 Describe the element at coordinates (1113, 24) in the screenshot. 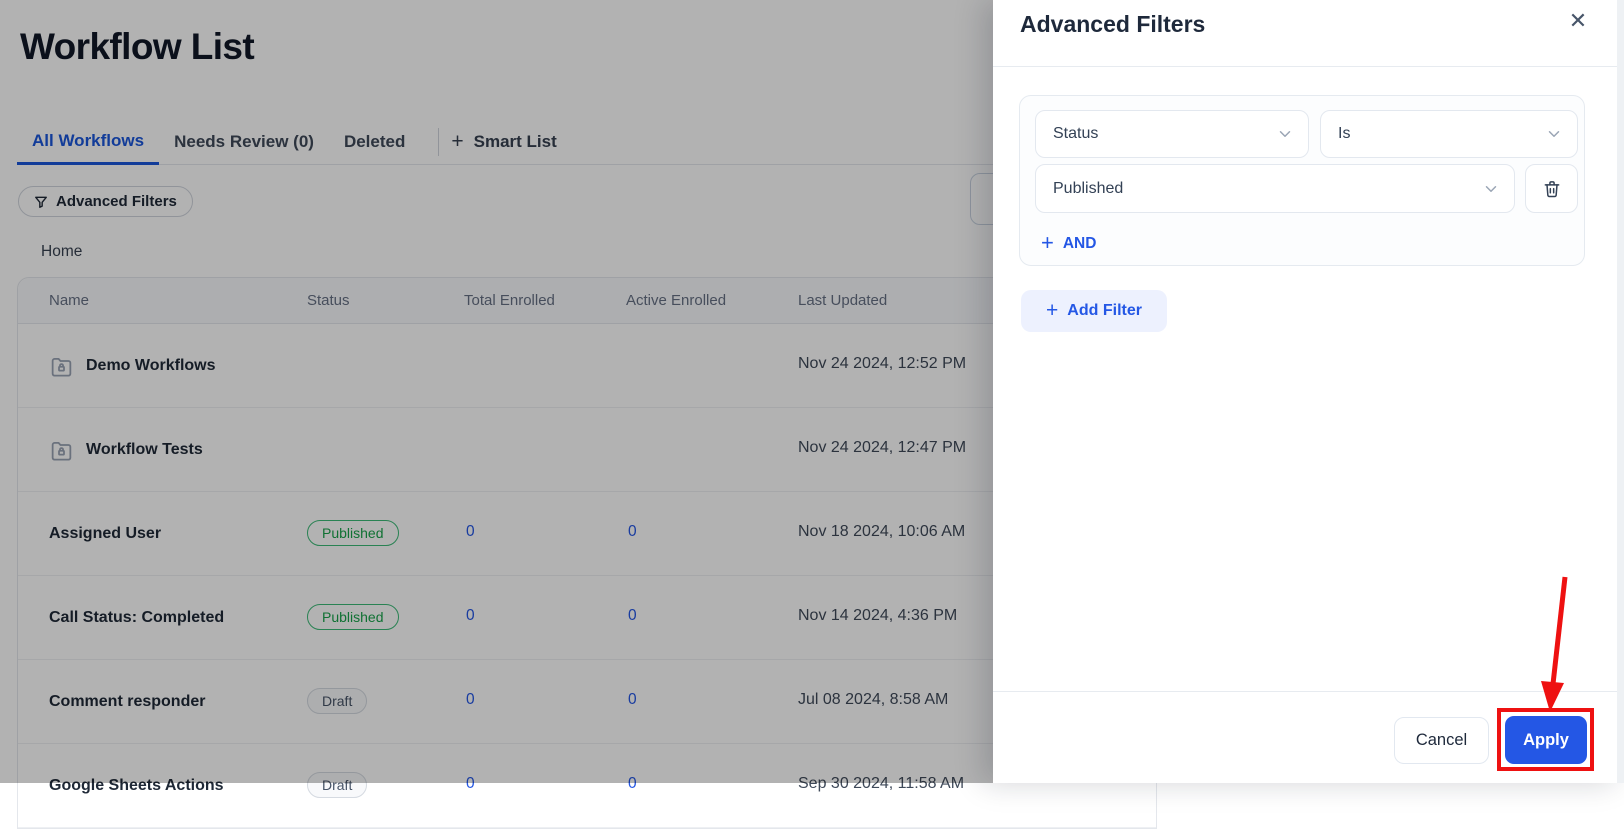

I see `panel-title: Advanced Filters` at that location.